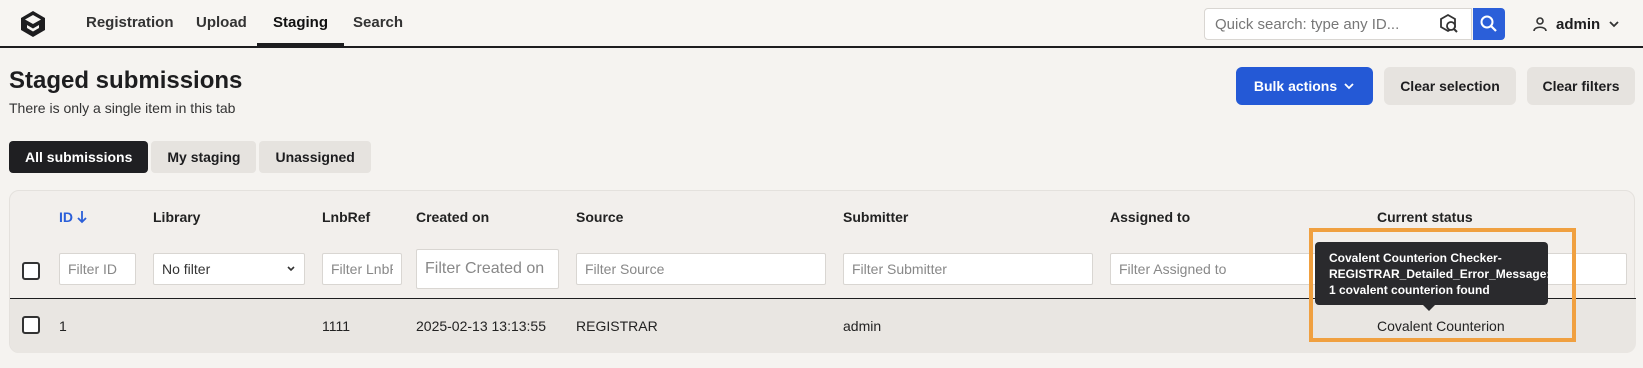 The height and width of the screenshot is (368, 1643). What do you see at coordinates (1440, 274) in the screenshot?
I see `tooltip-line-2: REGISTRAR_Detailed_Error_Message:` at bounding box center [1440, 274].